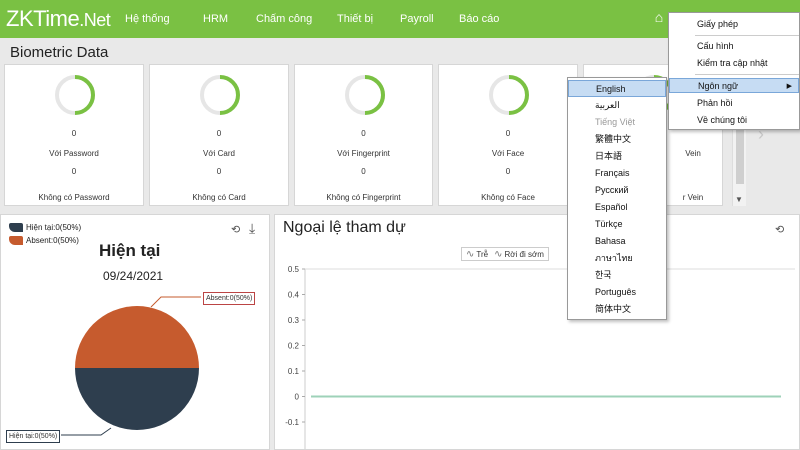 The image size is (800, 450). I want to click on attendance-pie-chart, so click(131, 366).